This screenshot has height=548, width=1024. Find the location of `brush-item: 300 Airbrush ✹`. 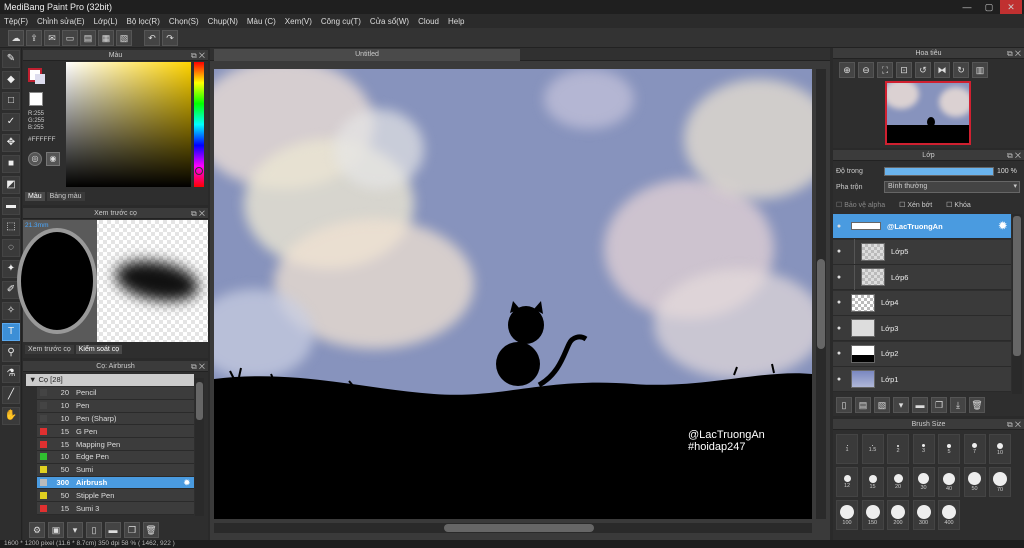

brush-item: 300 Airbrush ✹ is located at coordinates (115, 483).